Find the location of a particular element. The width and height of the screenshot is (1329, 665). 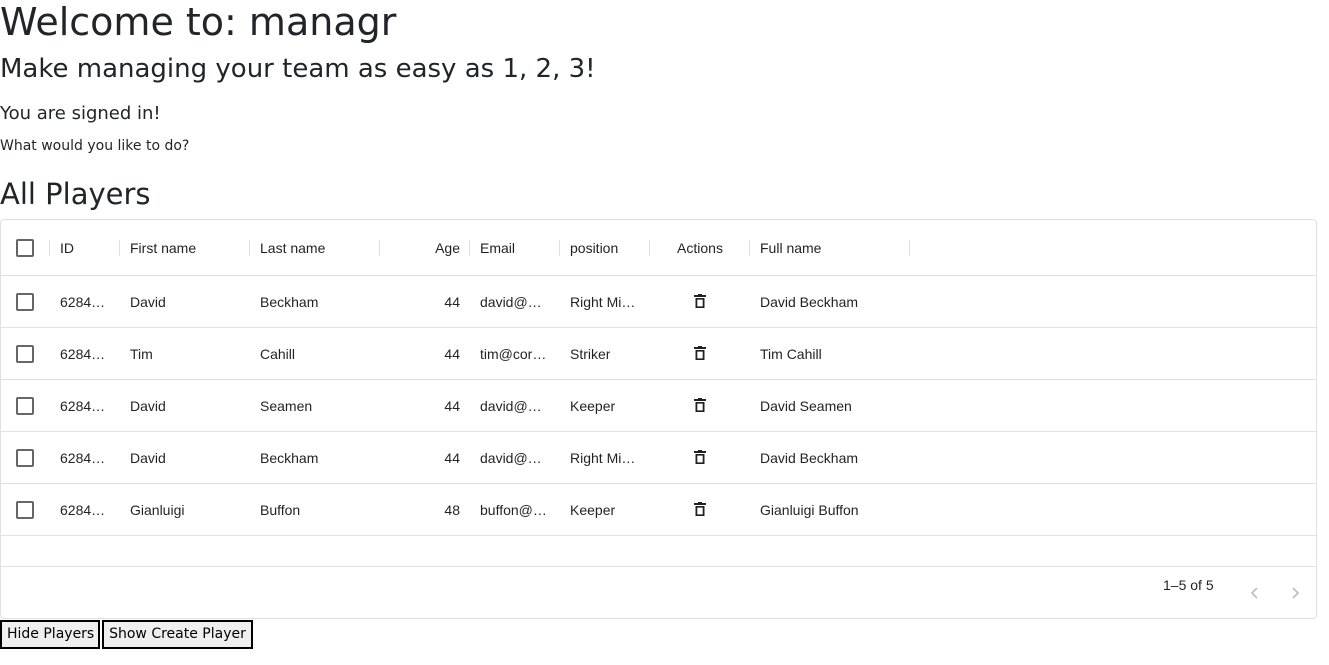

cell-last-name: Cahill is located at coordinates (315, 353).